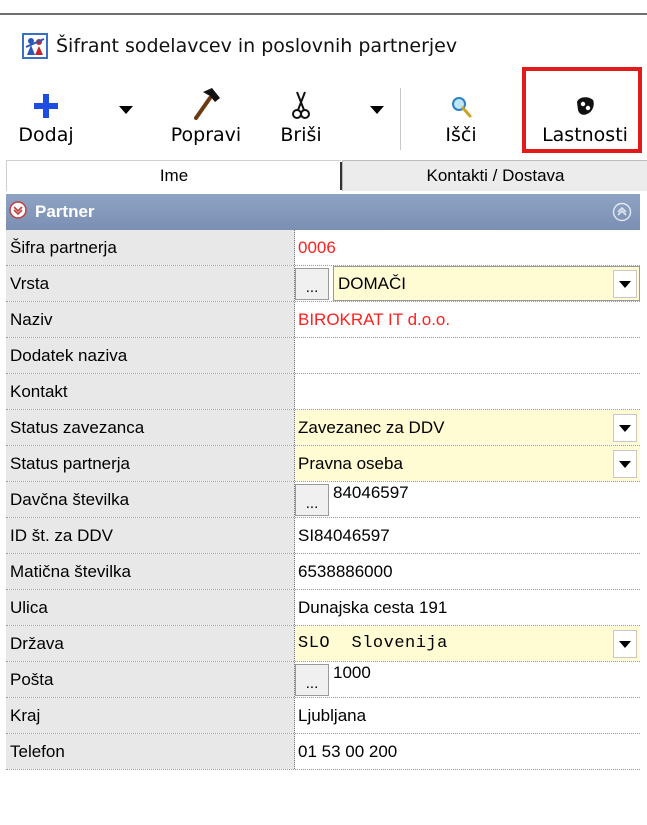 This screenshot has height=825, width=647. I want to click on contact-input, so click(467, 391).